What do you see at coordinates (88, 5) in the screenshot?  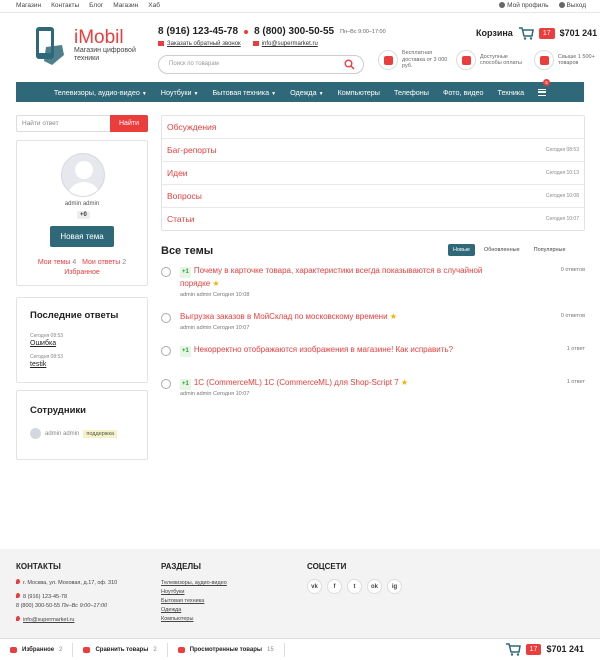 I see `top-links: Магазин Контакты Блог Магазин Хаб` at bounding box center [88, 5].